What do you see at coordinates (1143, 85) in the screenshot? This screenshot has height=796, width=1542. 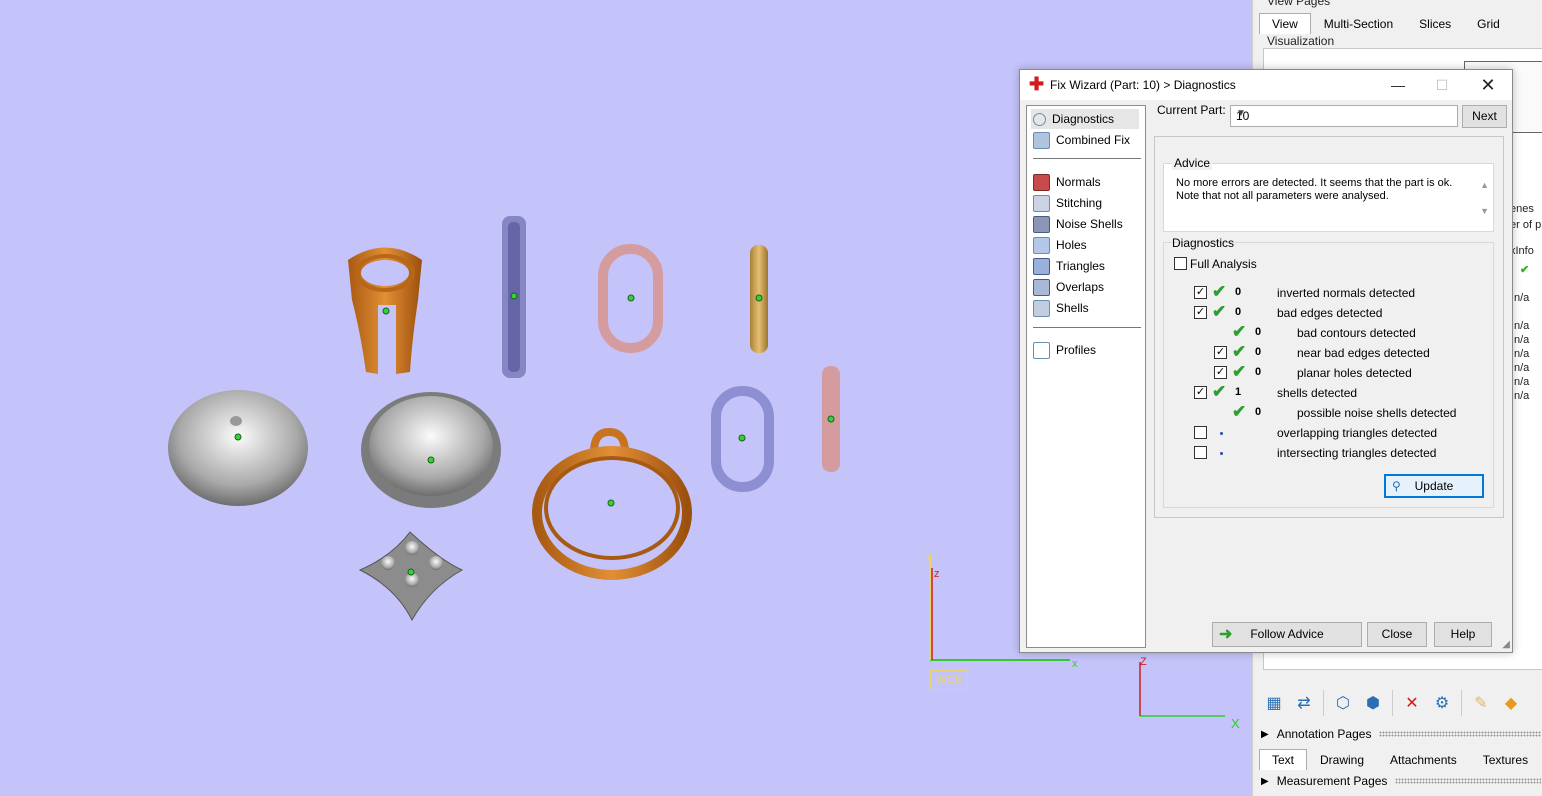 I see `dialog-title: Fix Wizard (Part: 10) > Diagnostics` at bounding box center [1143, 85].